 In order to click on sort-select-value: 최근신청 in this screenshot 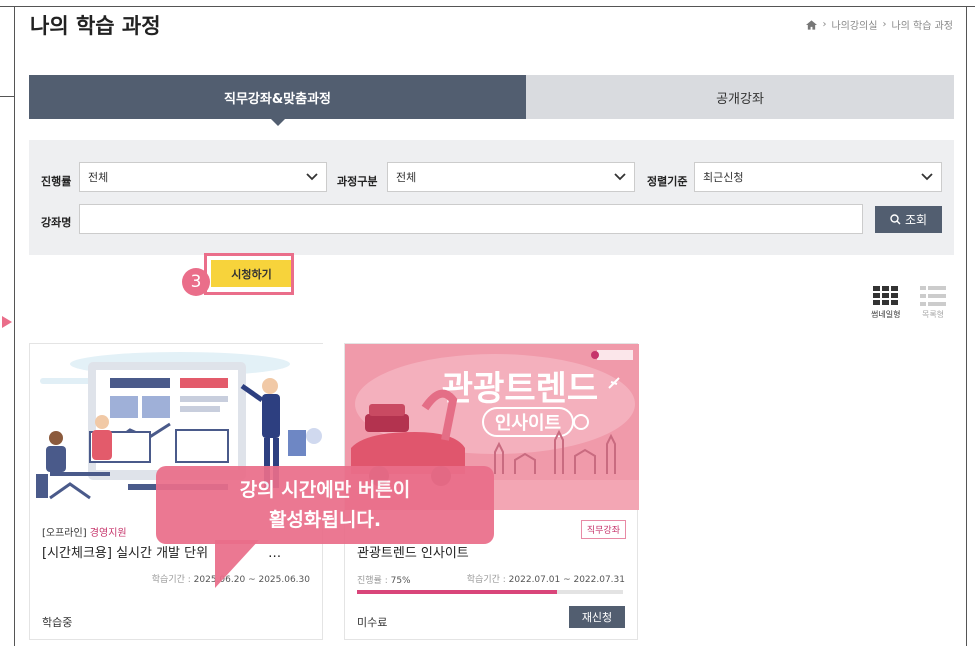, I will do `click(723, 177)`.